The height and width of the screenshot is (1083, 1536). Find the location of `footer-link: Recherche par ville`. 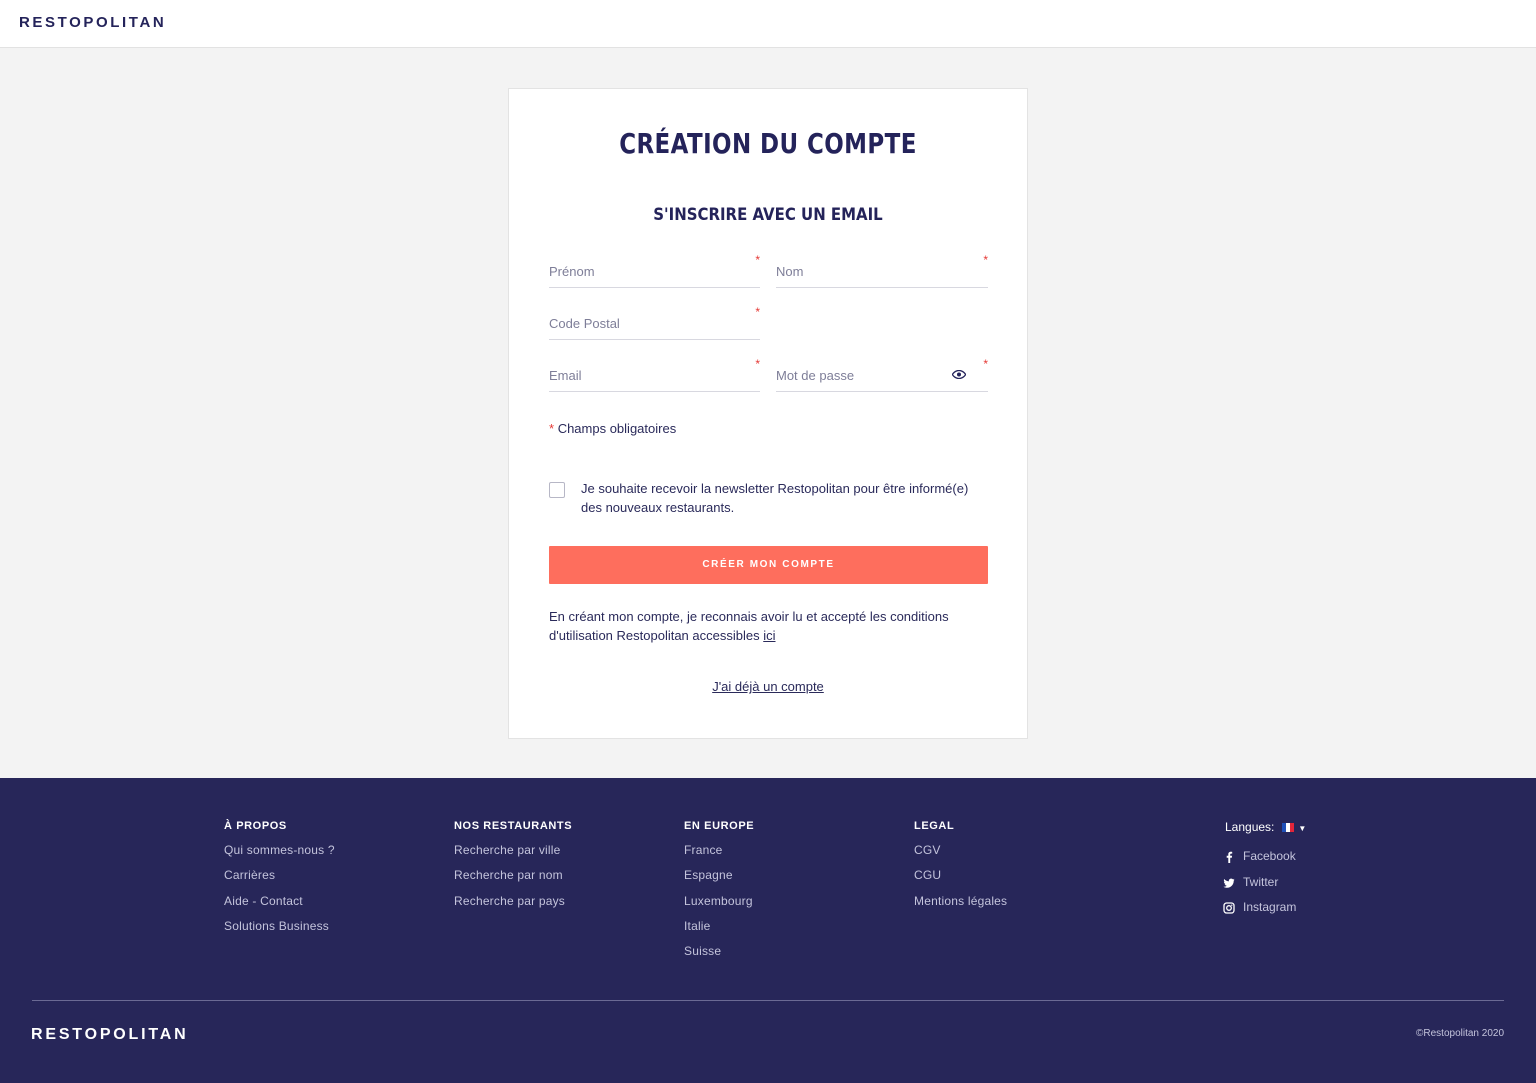

footer-link: Recherche par ville is located at coordinates (513, 855).